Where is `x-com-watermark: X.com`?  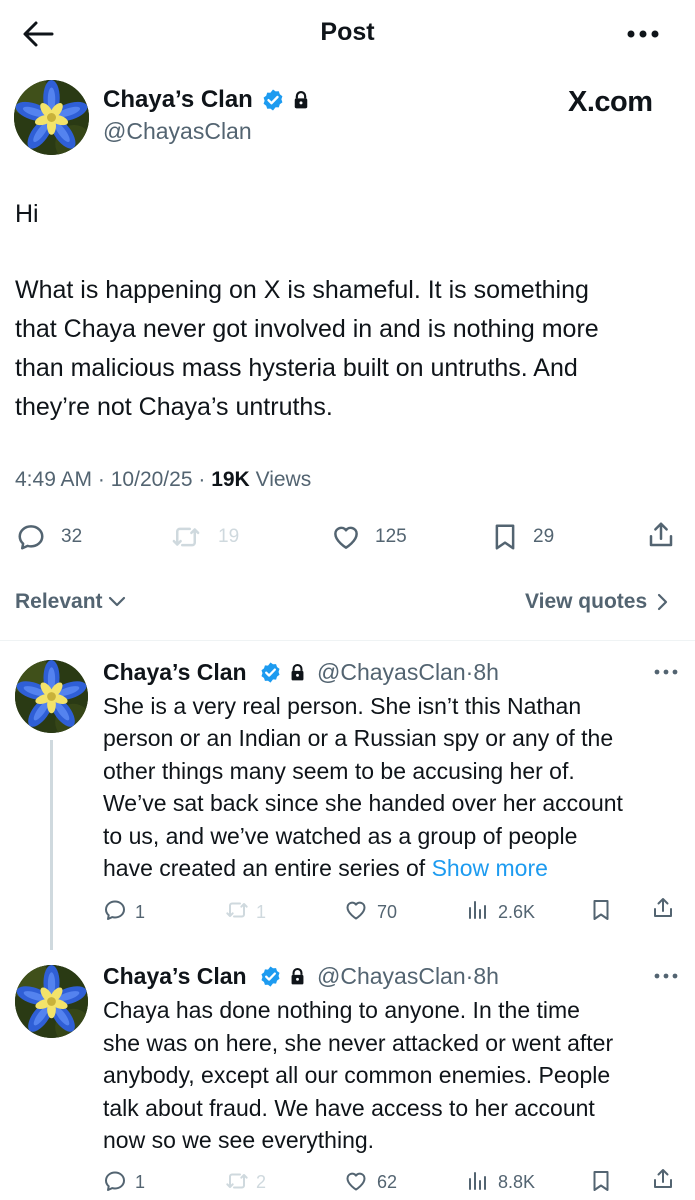
x-com-watermark: X.com is located at coordinates (610, 102).